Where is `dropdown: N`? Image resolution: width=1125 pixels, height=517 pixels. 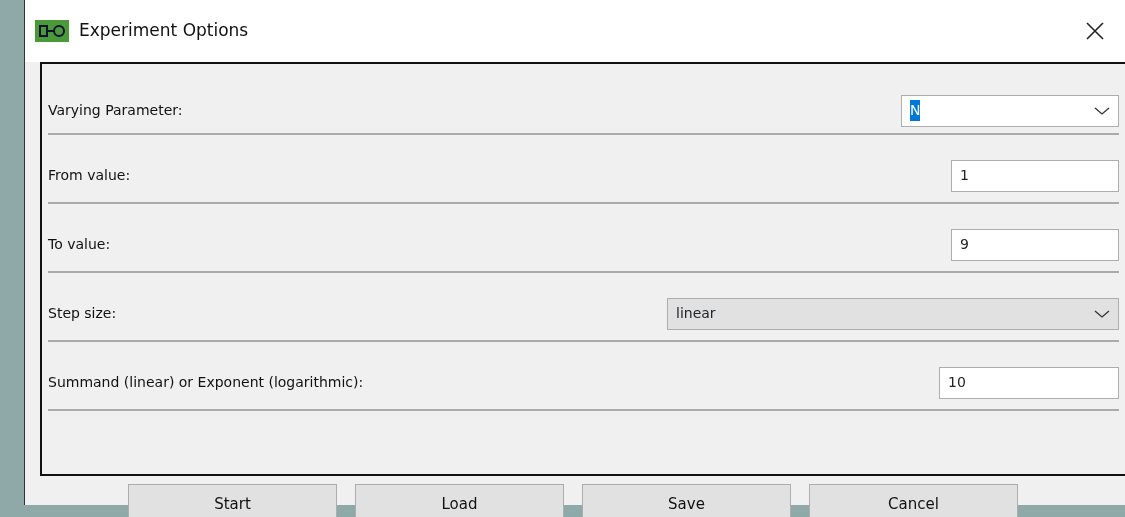 dropdown: N is located at coordinates (1010, 110).